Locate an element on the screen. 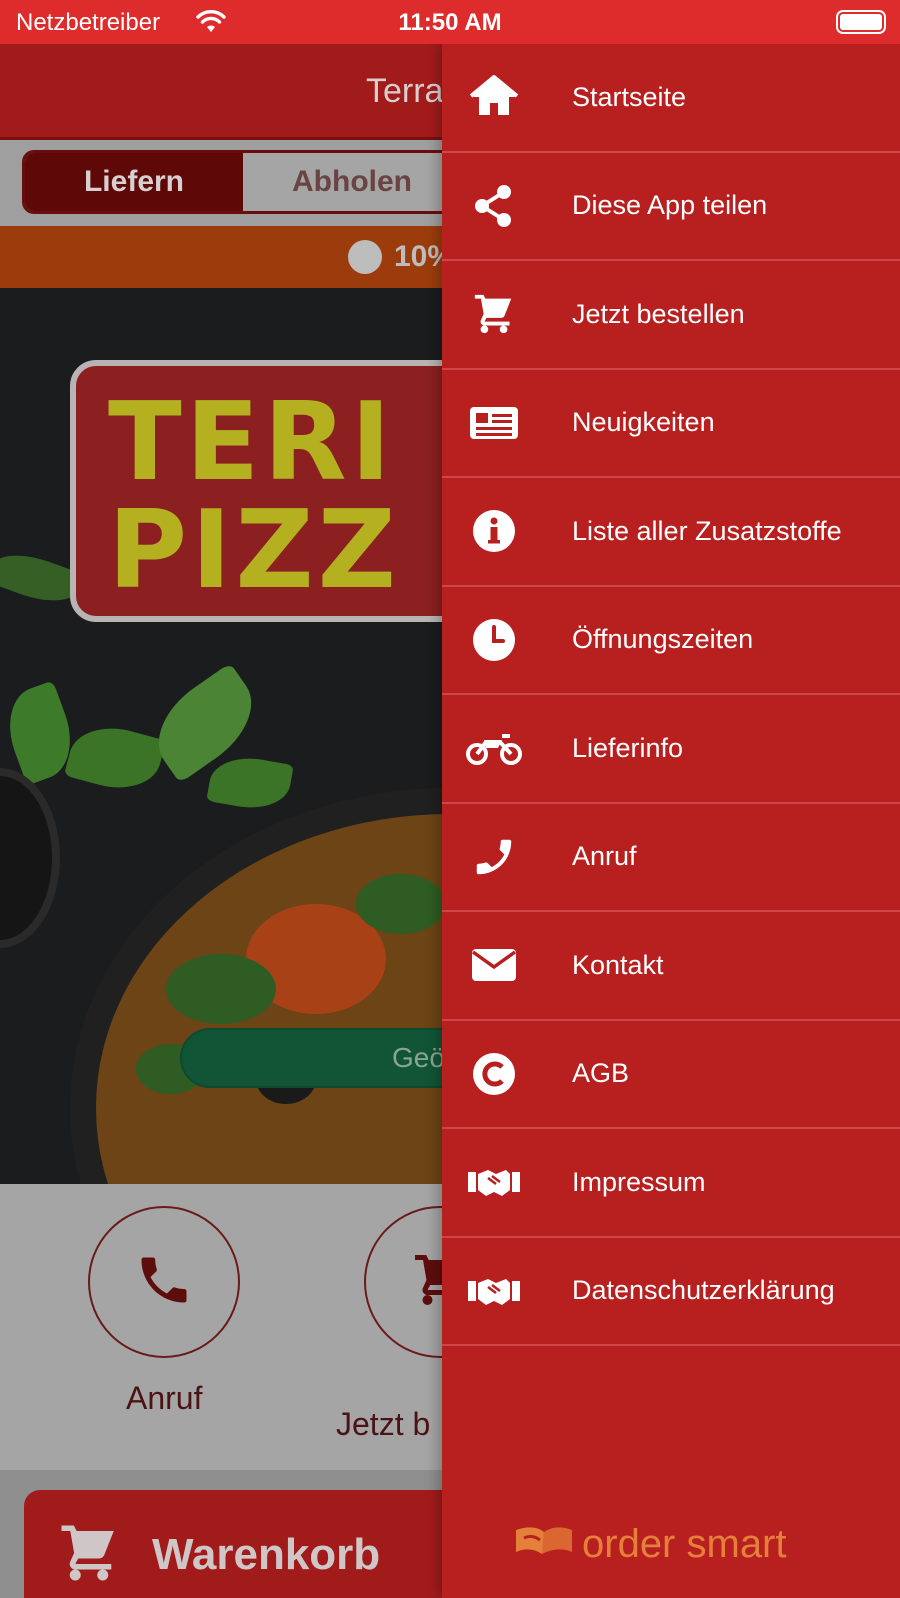 This screenshot has width=900, height=1598. menu-item-order: Jetzt bestellen is located at coordinates (671, 315).